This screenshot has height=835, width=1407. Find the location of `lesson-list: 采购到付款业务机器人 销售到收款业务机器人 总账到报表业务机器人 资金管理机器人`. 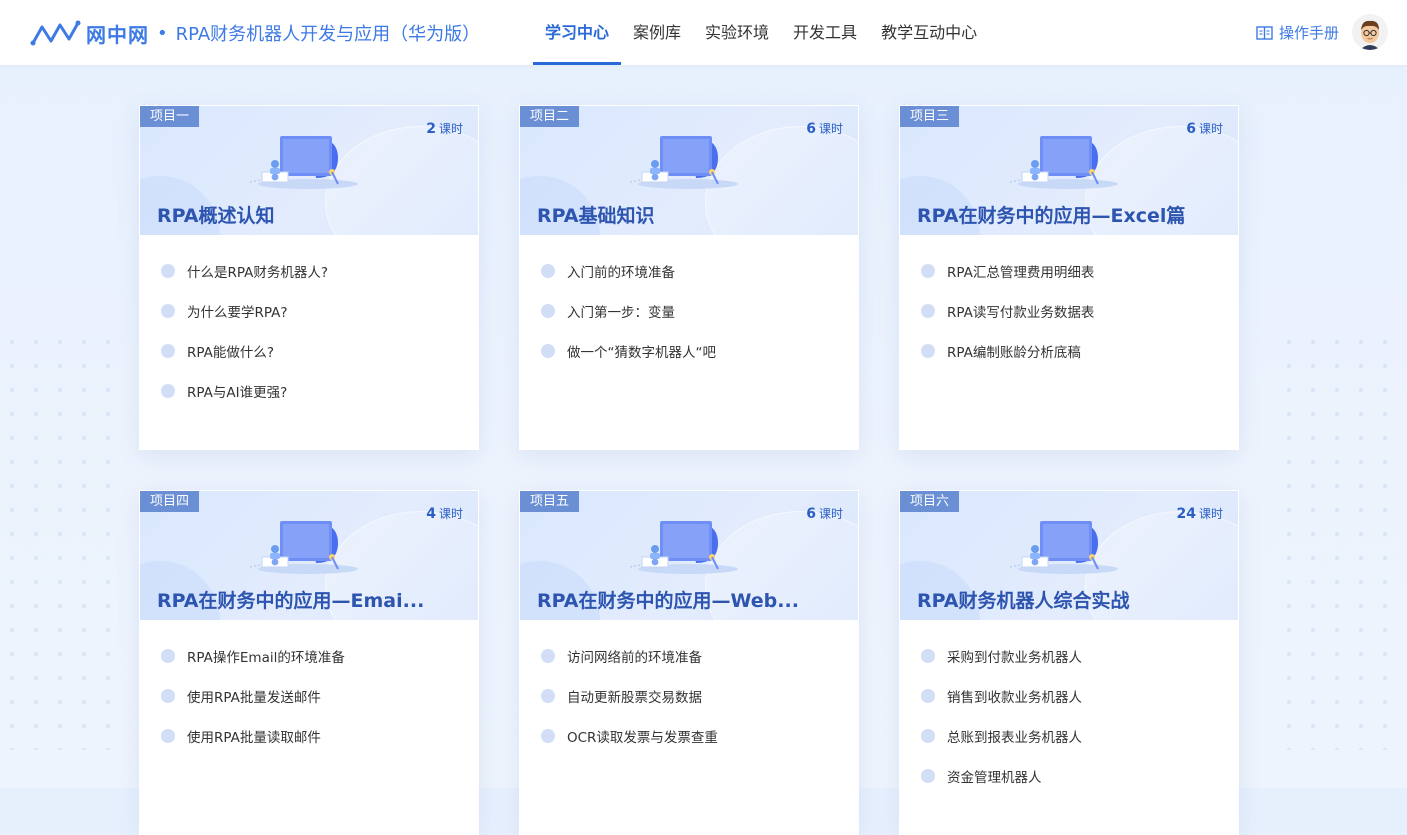

lesson-list: 采购到付款业务机器人 销售到收款业务机器人 总账到报表业务机器人 资金管理机器人 is located at coordinates (1069, 708).